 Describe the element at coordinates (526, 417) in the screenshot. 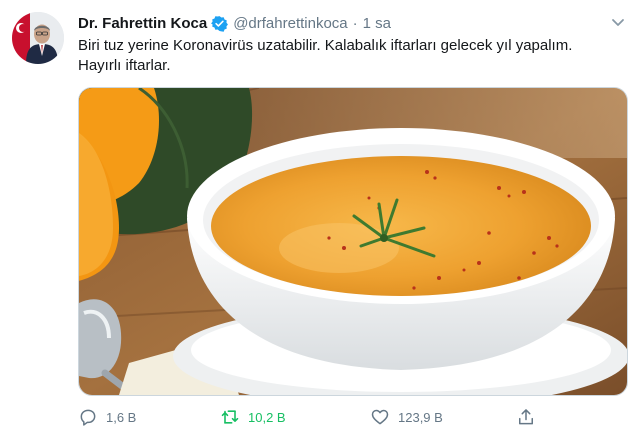

I see `share-icon` at that location.